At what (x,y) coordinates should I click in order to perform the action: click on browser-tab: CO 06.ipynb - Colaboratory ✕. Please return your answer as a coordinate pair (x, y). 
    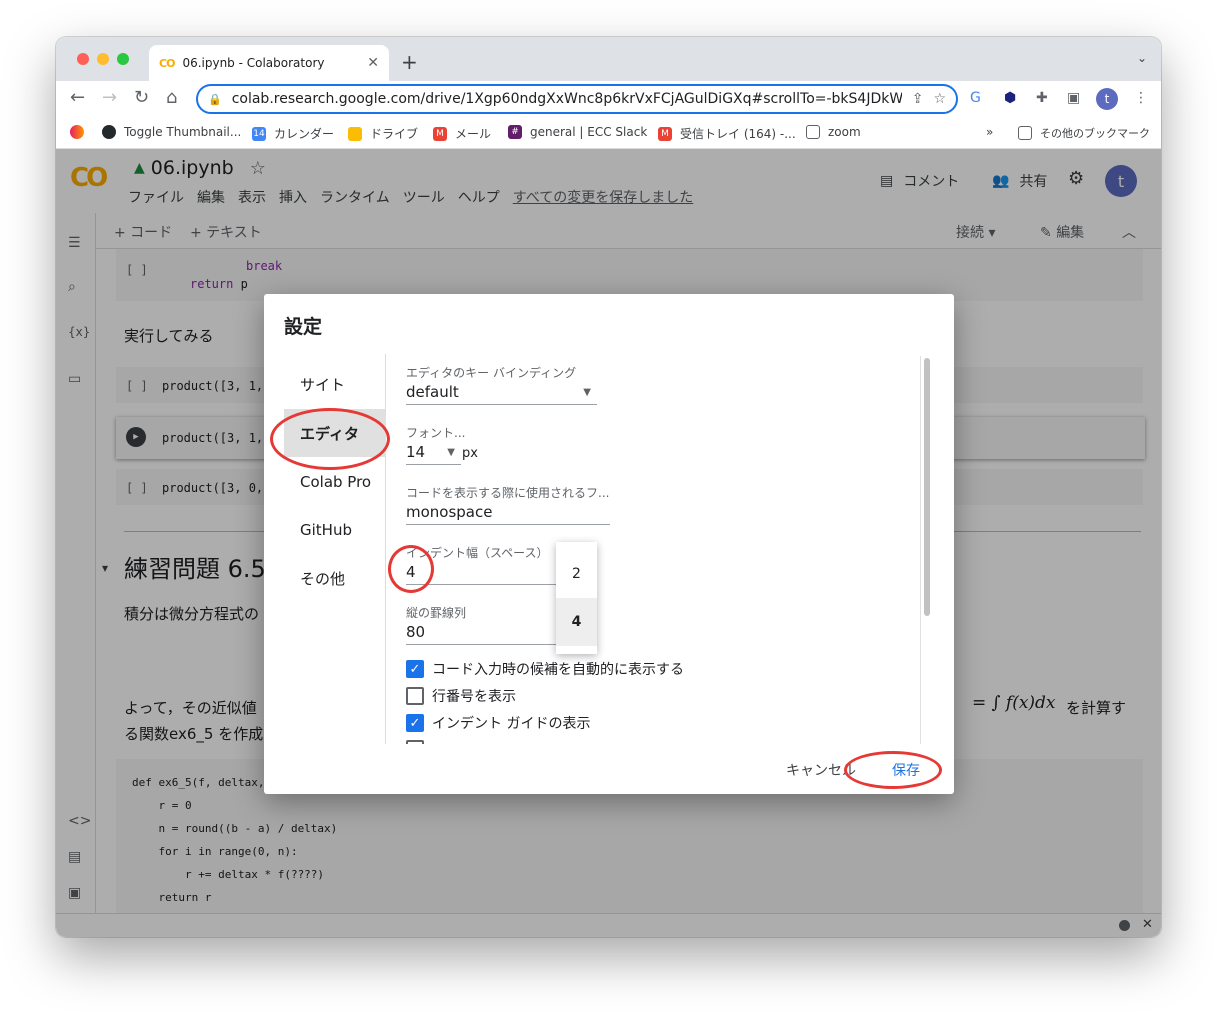
    Looking at the image, I should click on (269, 63).